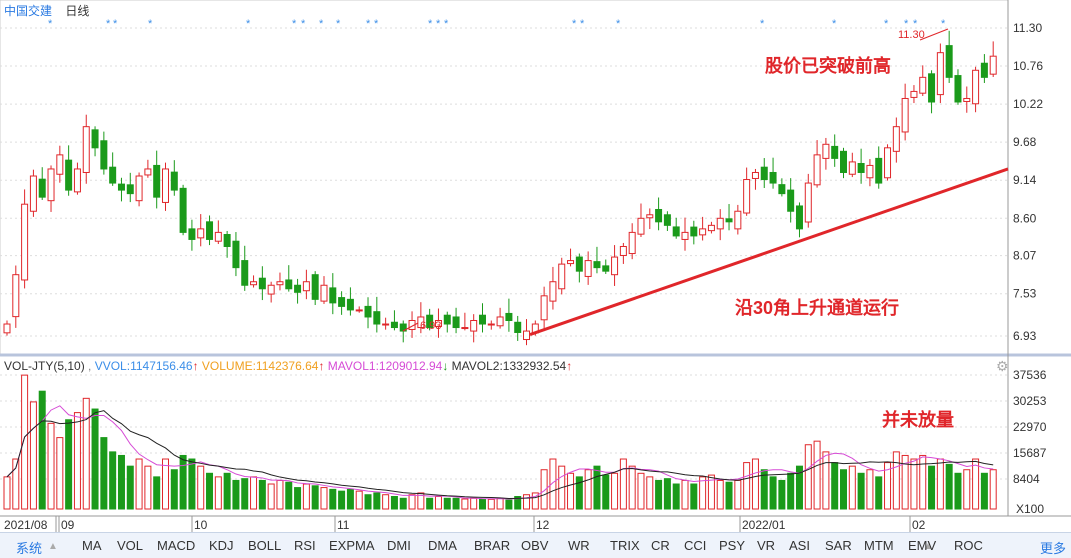 This screenshot has width=1071, height=558. What do you see at coordinates (817, 308) in the screenshot?
I see `annotation-channel: 沿30角上升通道运行` at bounding box center [817, 308].